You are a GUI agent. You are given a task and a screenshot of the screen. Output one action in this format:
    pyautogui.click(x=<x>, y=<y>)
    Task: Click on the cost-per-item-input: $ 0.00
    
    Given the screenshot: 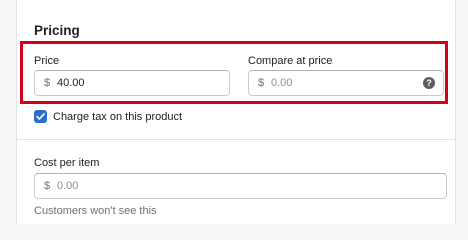 What is the action you would take?
    pyautogui.click(x=240, y=186)
    